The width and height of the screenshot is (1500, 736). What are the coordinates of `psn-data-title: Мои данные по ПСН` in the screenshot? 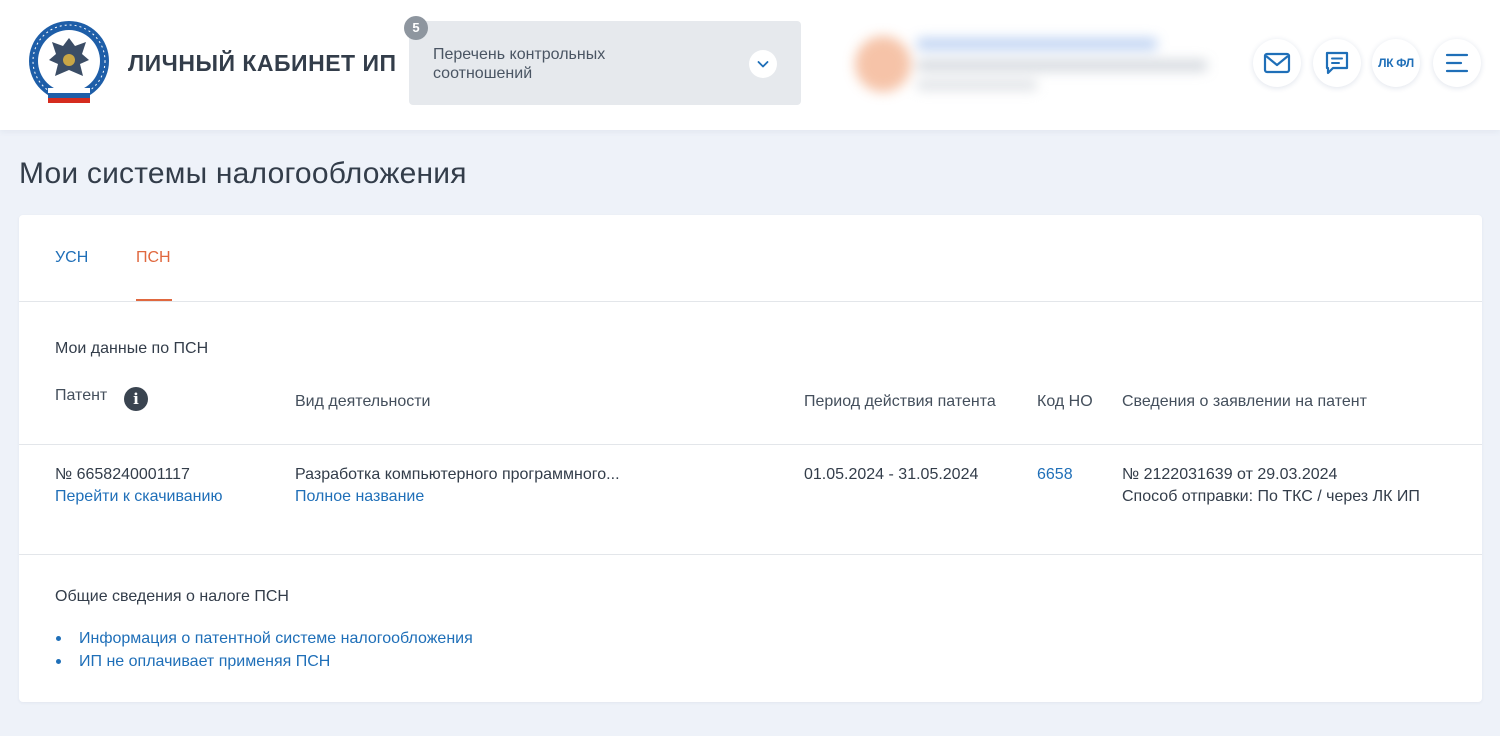 It's located at (132, 348).